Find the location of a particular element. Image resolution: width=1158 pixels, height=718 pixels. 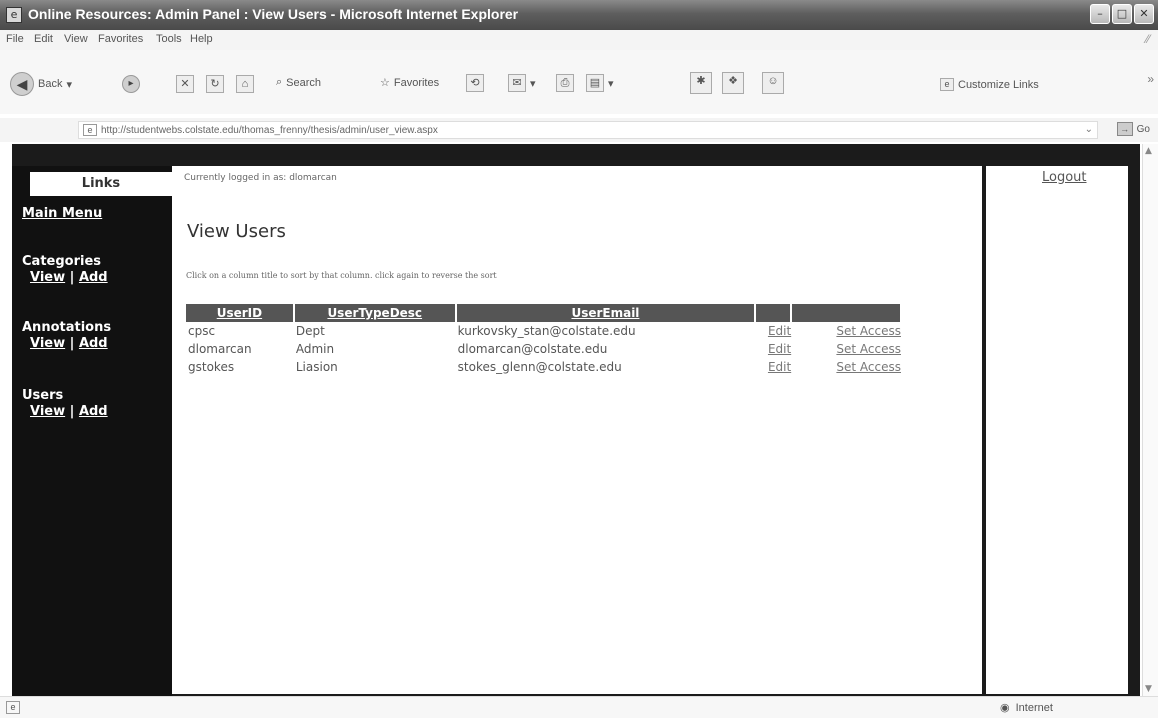

annotations-view-link: View is located at coordinates (47, 343).